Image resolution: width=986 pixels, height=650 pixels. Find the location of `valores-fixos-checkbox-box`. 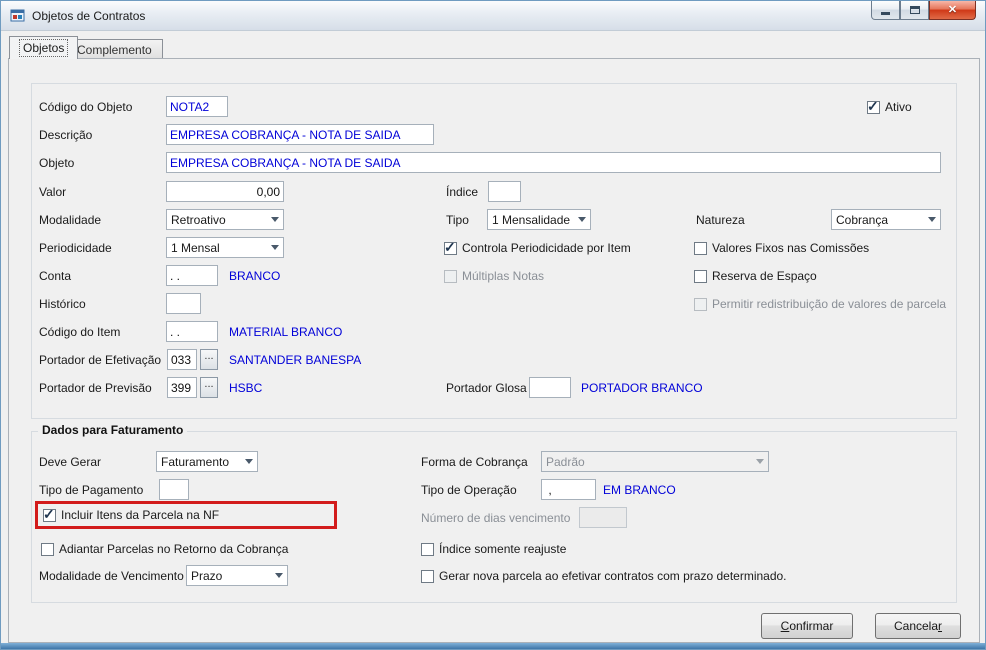

valores-fixos-checkbox-box is located at coordinates (700, 248).